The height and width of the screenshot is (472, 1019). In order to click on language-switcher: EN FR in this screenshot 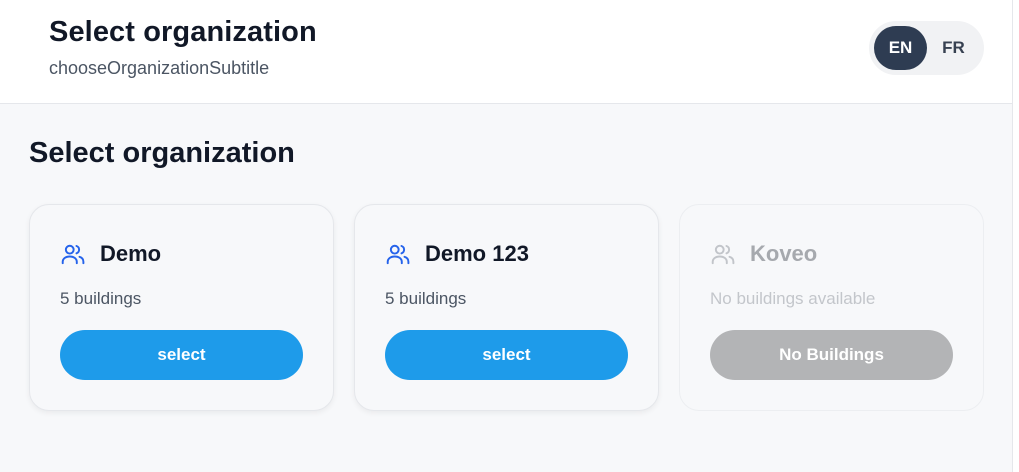, I will do `click(926, 48)`.